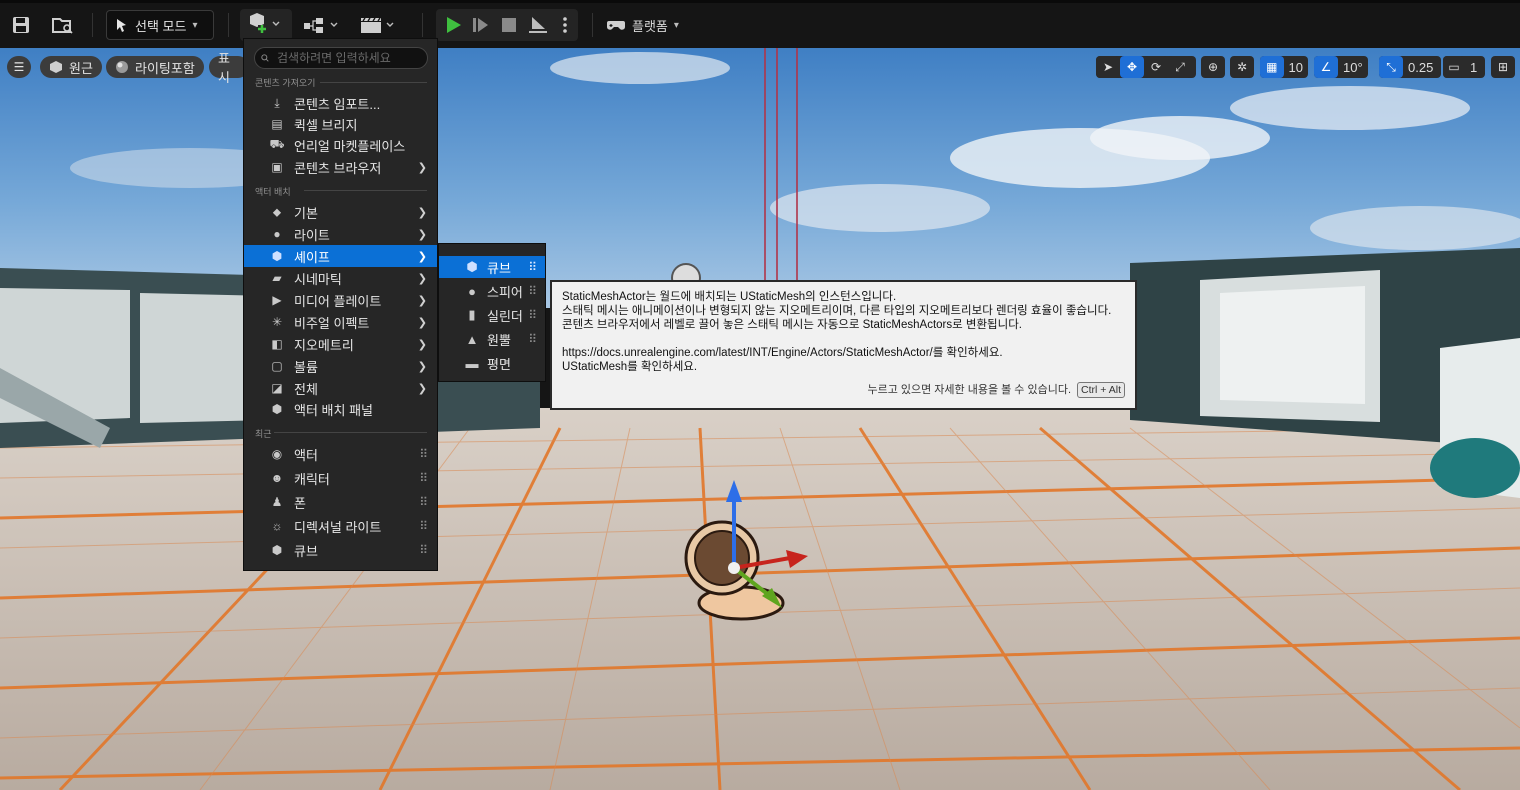 The width and height of the screenshot is (1520, 790). What do you see at coordinates (340, 234) in the screenshot?
I see `menu-item-lights: ● 라이트 ❯` at bounding box center [340, 234].